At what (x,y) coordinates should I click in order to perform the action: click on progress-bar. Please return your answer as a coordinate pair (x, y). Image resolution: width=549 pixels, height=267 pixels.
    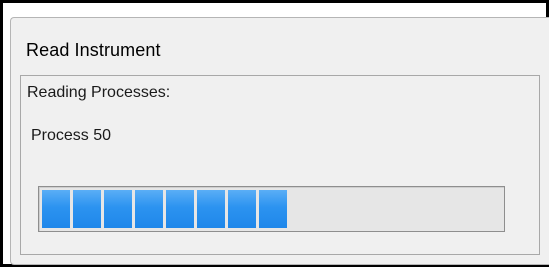
    Looking at the image, I should click on (271, 209).